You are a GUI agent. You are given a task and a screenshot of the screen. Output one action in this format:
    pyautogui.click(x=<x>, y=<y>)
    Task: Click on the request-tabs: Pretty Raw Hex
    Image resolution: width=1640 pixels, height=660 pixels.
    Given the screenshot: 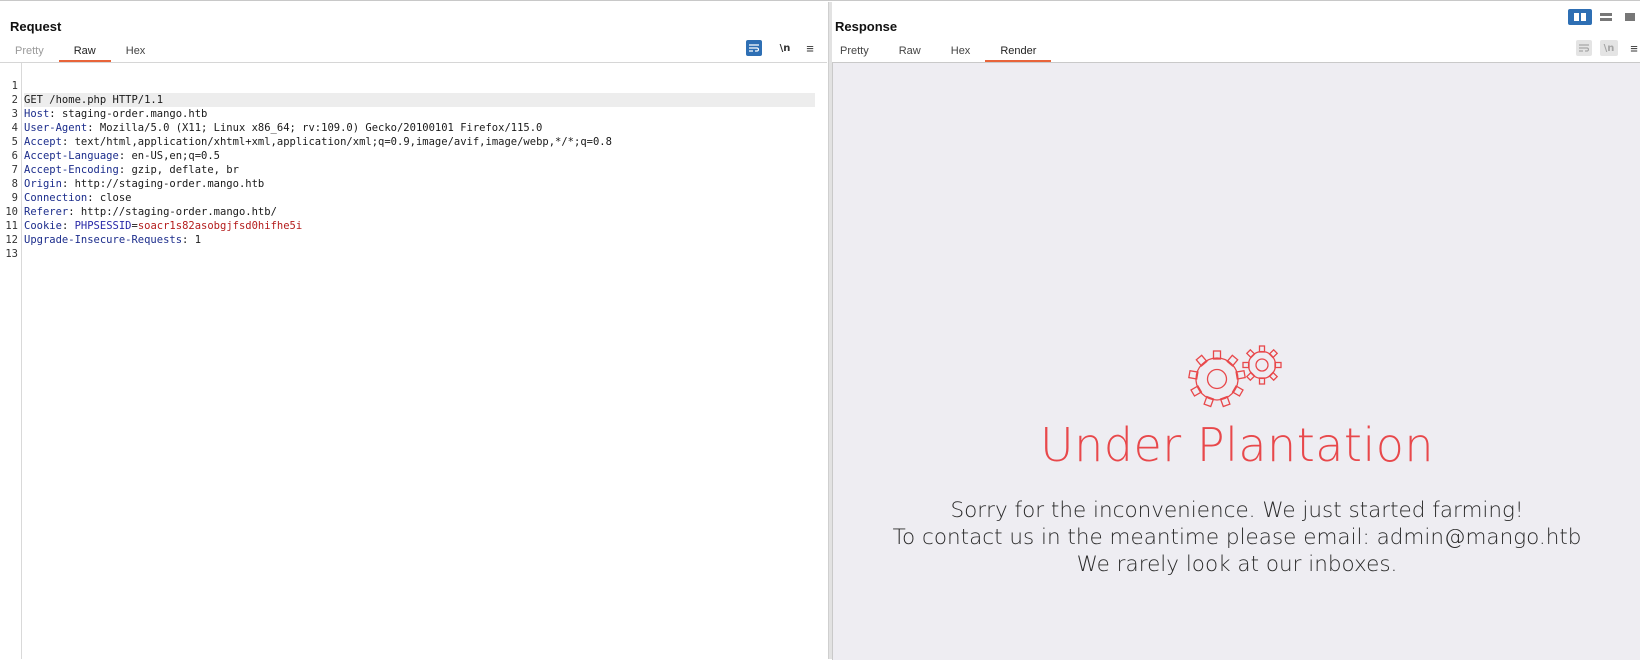 What is the action you would take?
    pyautogui.click(x=80, y=51)
    